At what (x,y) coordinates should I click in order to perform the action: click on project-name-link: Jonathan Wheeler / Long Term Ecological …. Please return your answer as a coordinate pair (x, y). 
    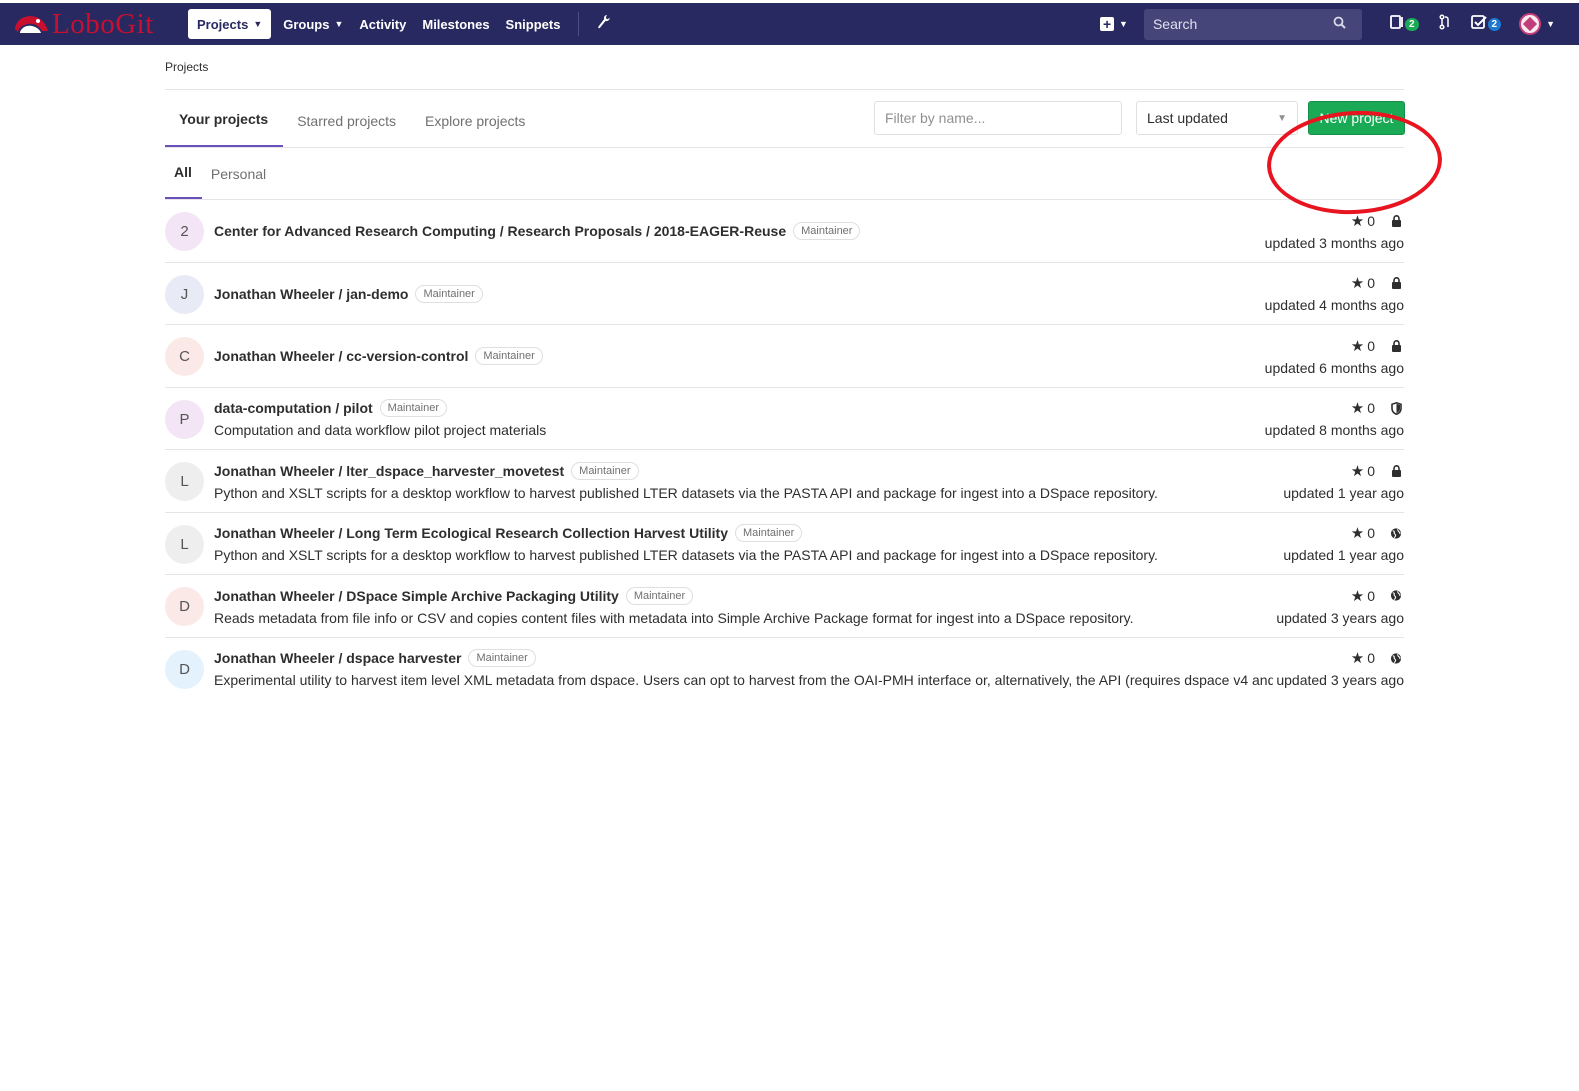
    Looking at the image, I should click on (471, 533).